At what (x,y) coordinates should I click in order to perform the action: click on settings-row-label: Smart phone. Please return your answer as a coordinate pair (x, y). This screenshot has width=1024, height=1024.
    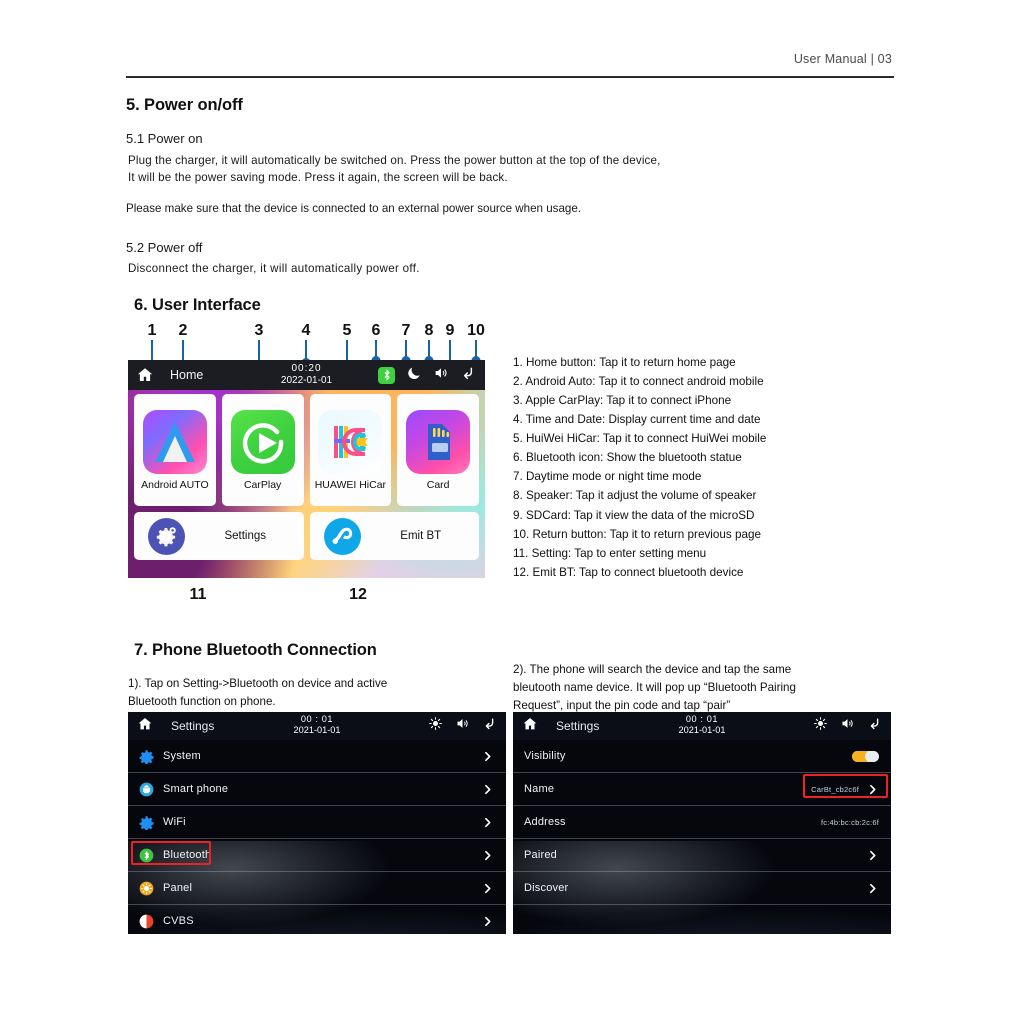
    Looking at the image, I should click on (196, 789).